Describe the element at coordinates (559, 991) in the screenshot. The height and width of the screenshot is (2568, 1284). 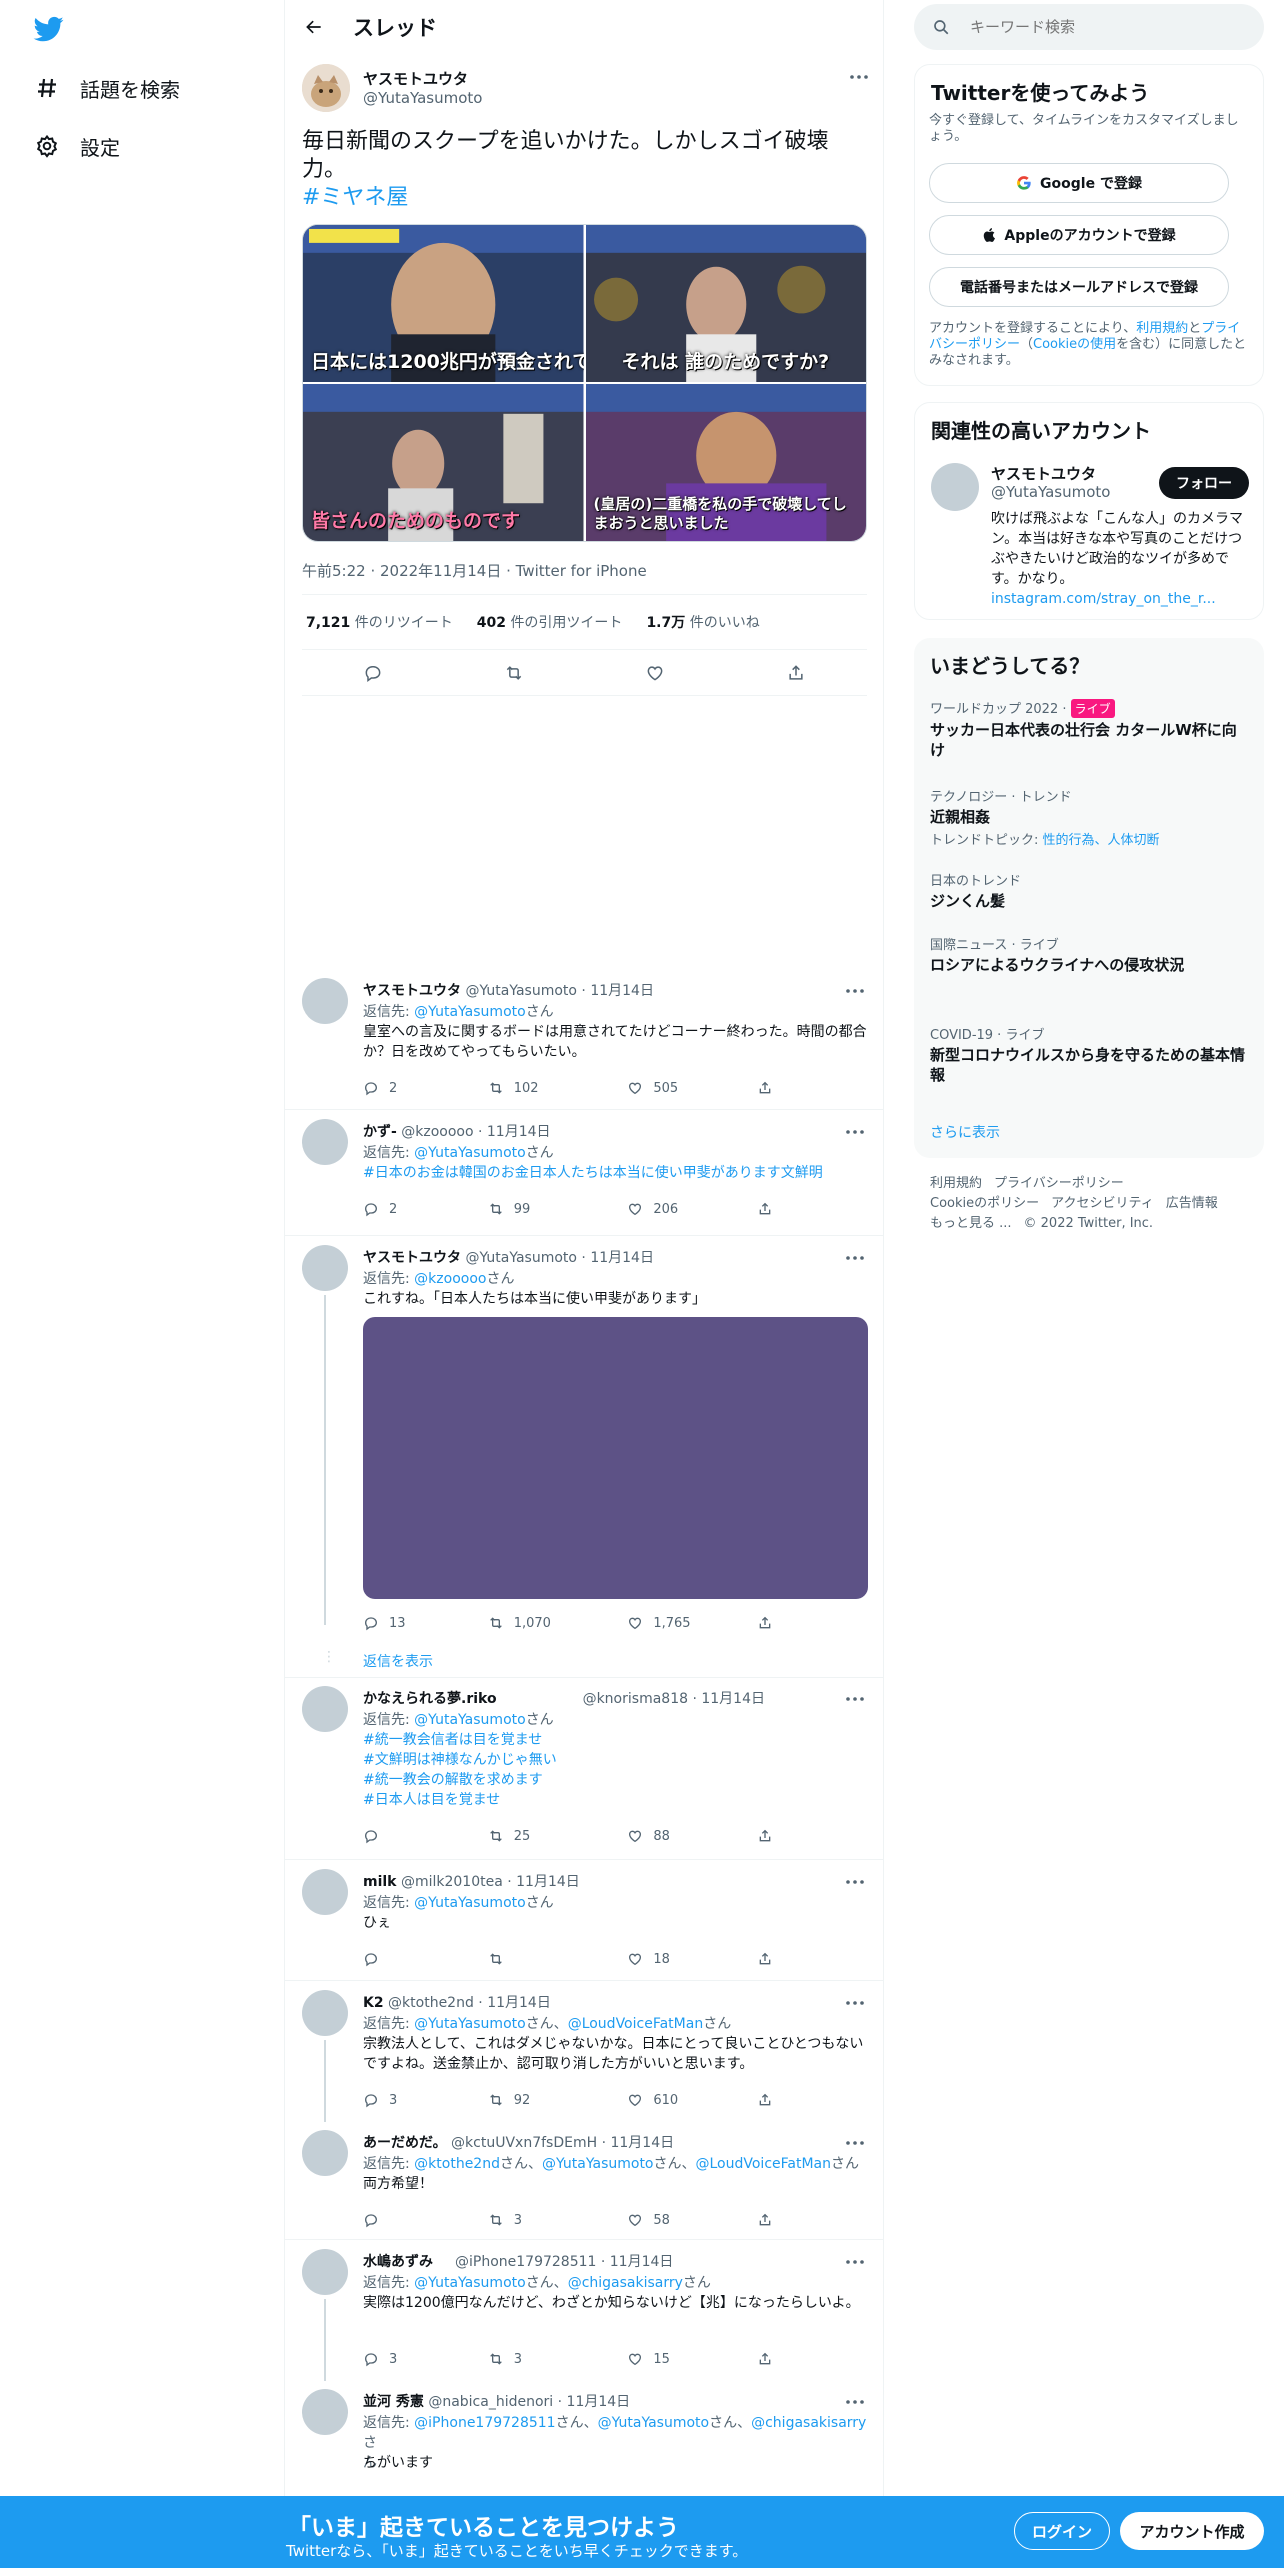
I see `reply-author-handle: @YutaYasumoto · 11月14日` at that location.